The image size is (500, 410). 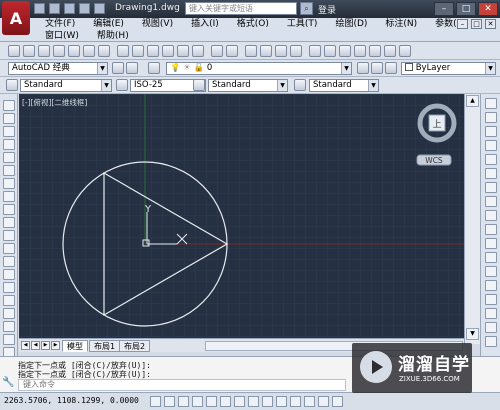 What do you see at coordinates (138, 51) in the screenshot?
I see `cut-icon` at bounding box center [138, 51].